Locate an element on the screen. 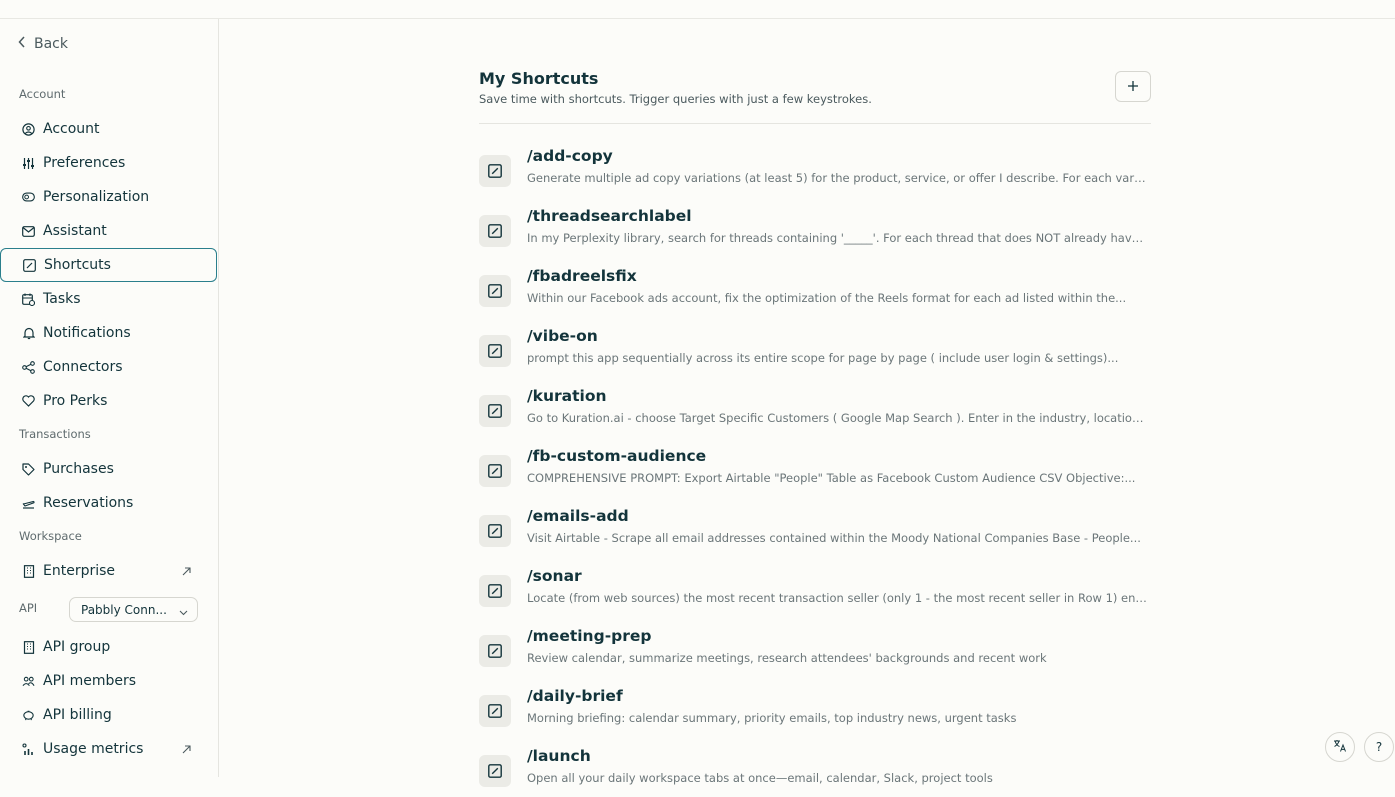  chevron-down-icon is located at coordinates (183, 612).